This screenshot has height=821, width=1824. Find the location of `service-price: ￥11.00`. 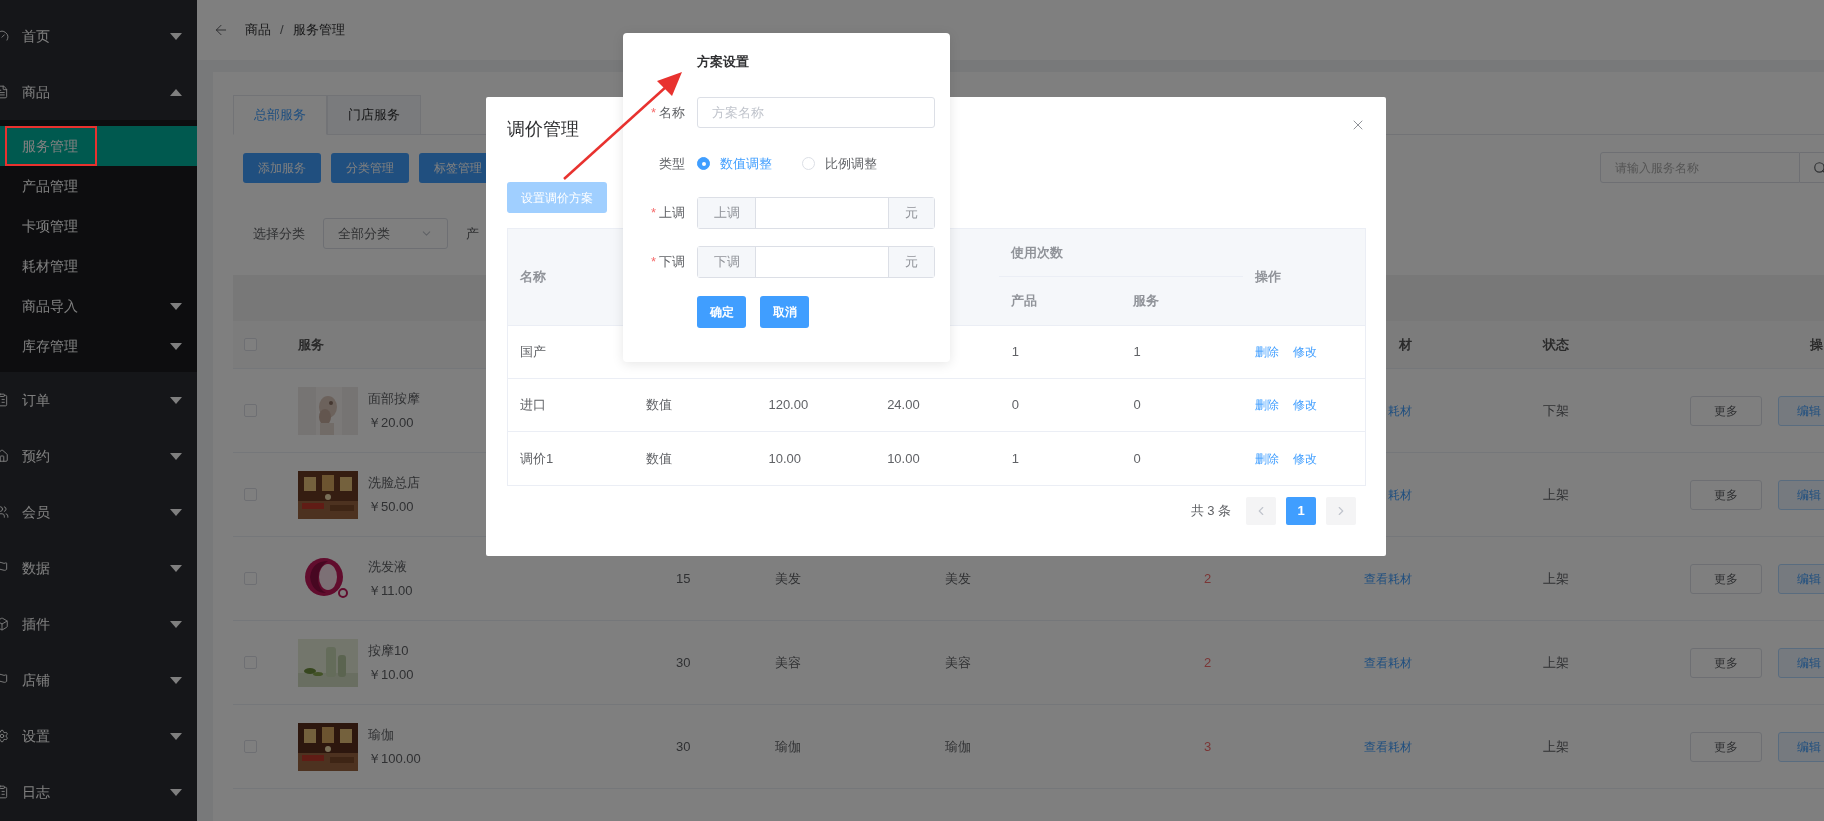

service-price: ￥11.00 is located at coordinates (390, 590).